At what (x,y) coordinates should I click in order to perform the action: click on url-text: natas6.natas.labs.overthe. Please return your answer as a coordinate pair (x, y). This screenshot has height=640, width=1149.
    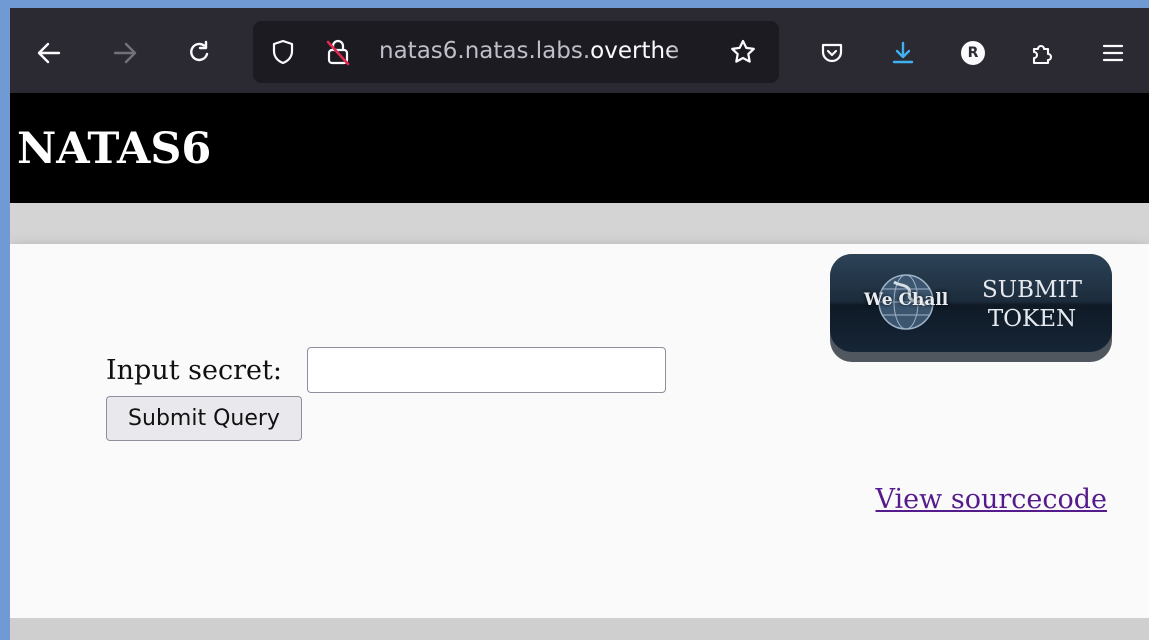
    Looking at the image, I should click on (541, 53).